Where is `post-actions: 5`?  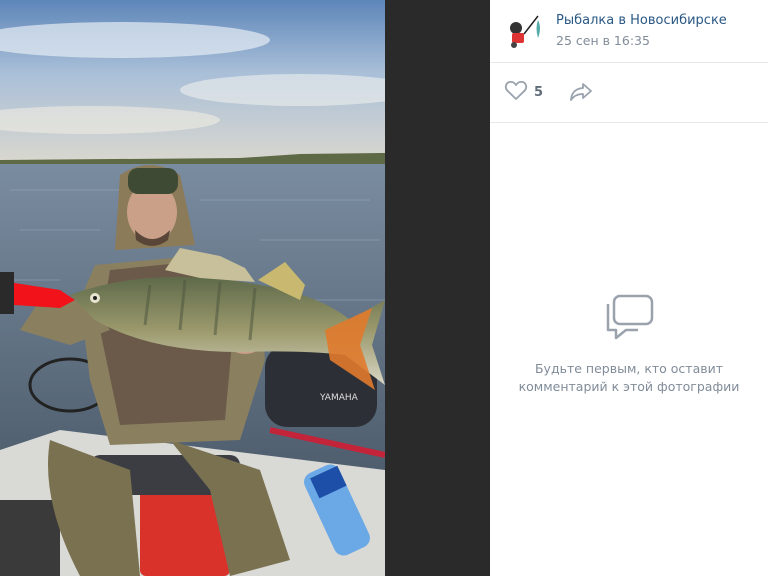 post-actions: 5 is located at coordinates (629, 92).